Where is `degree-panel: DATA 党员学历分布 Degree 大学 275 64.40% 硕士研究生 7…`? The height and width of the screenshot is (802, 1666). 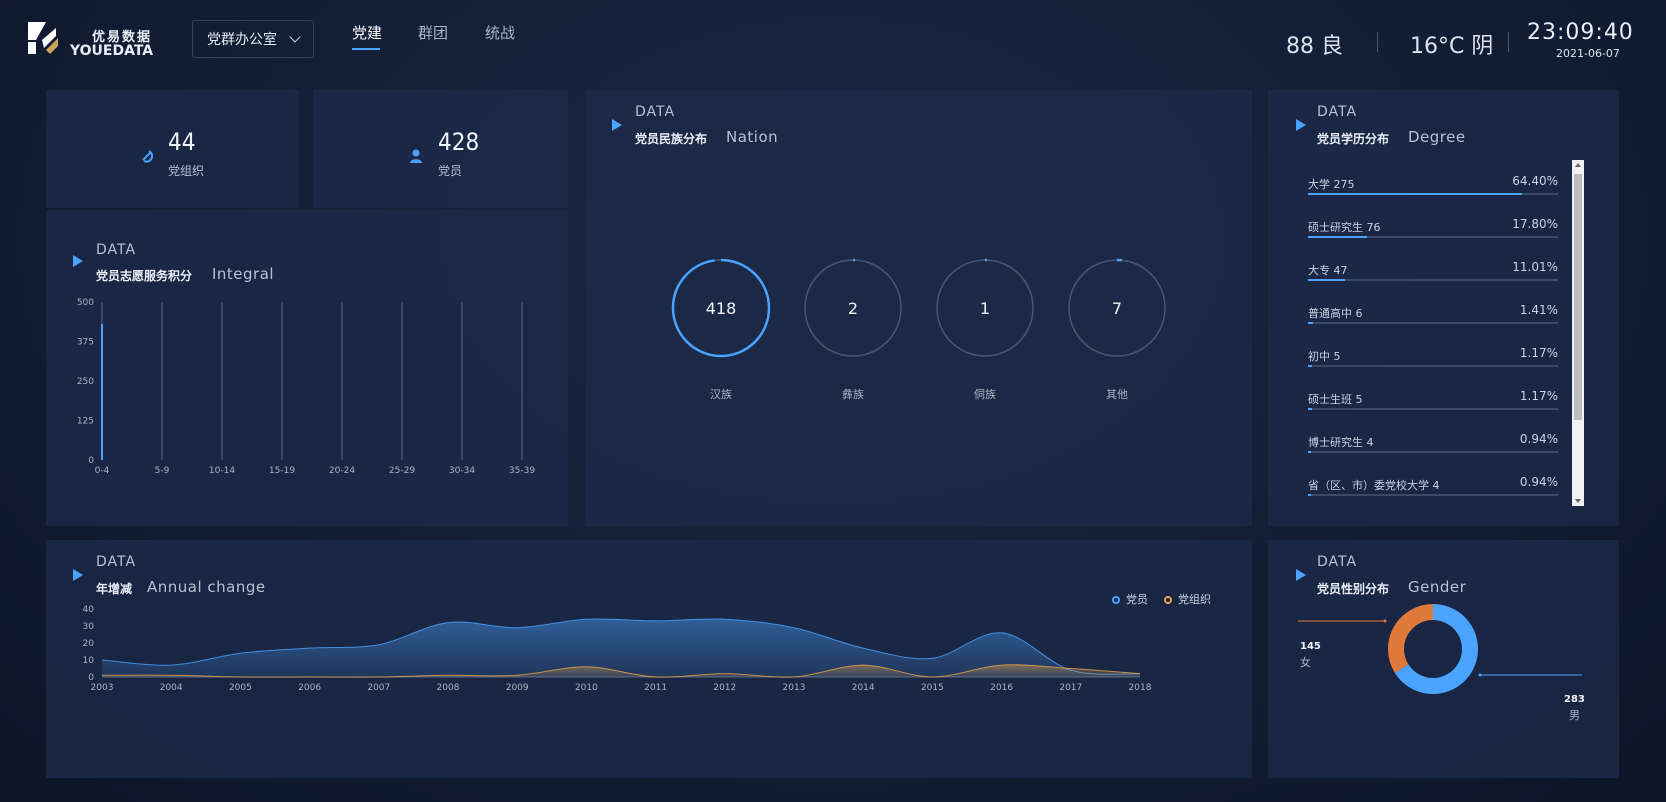 degree-panel: DATA 党员学历分布 Degree 大学 275 64.40% 硕士研究生 7… is located at coordinates (1443, 308).